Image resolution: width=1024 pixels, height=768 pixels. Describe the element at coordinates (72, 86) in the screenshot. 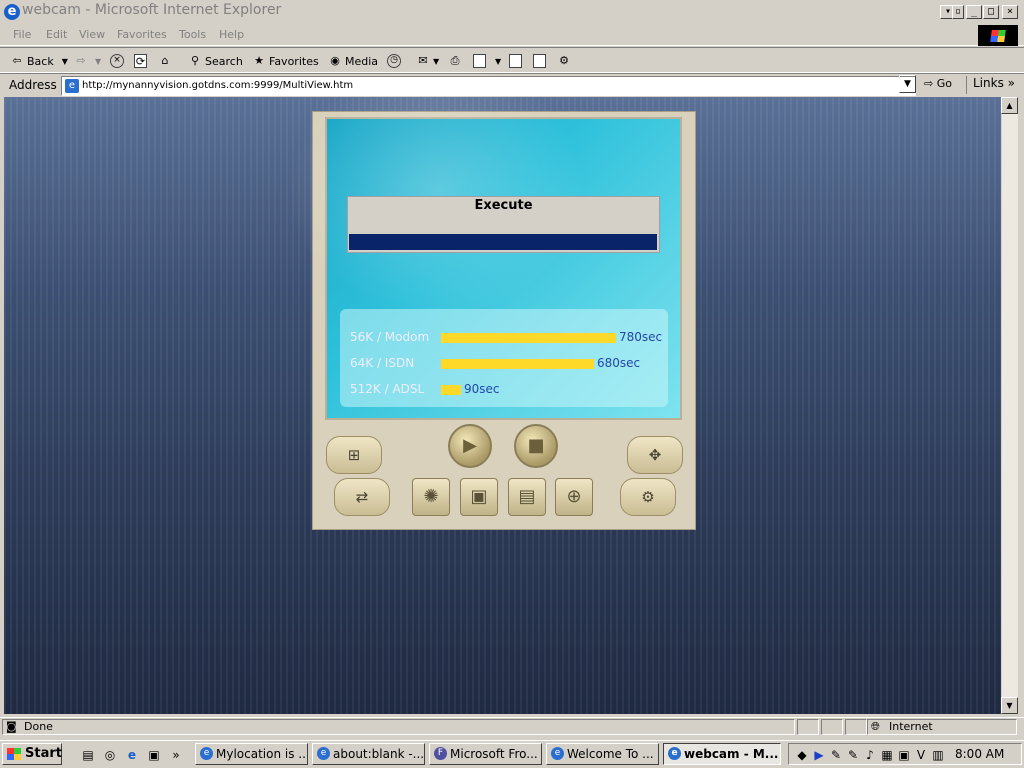

I see `page-icon: e` at that location.